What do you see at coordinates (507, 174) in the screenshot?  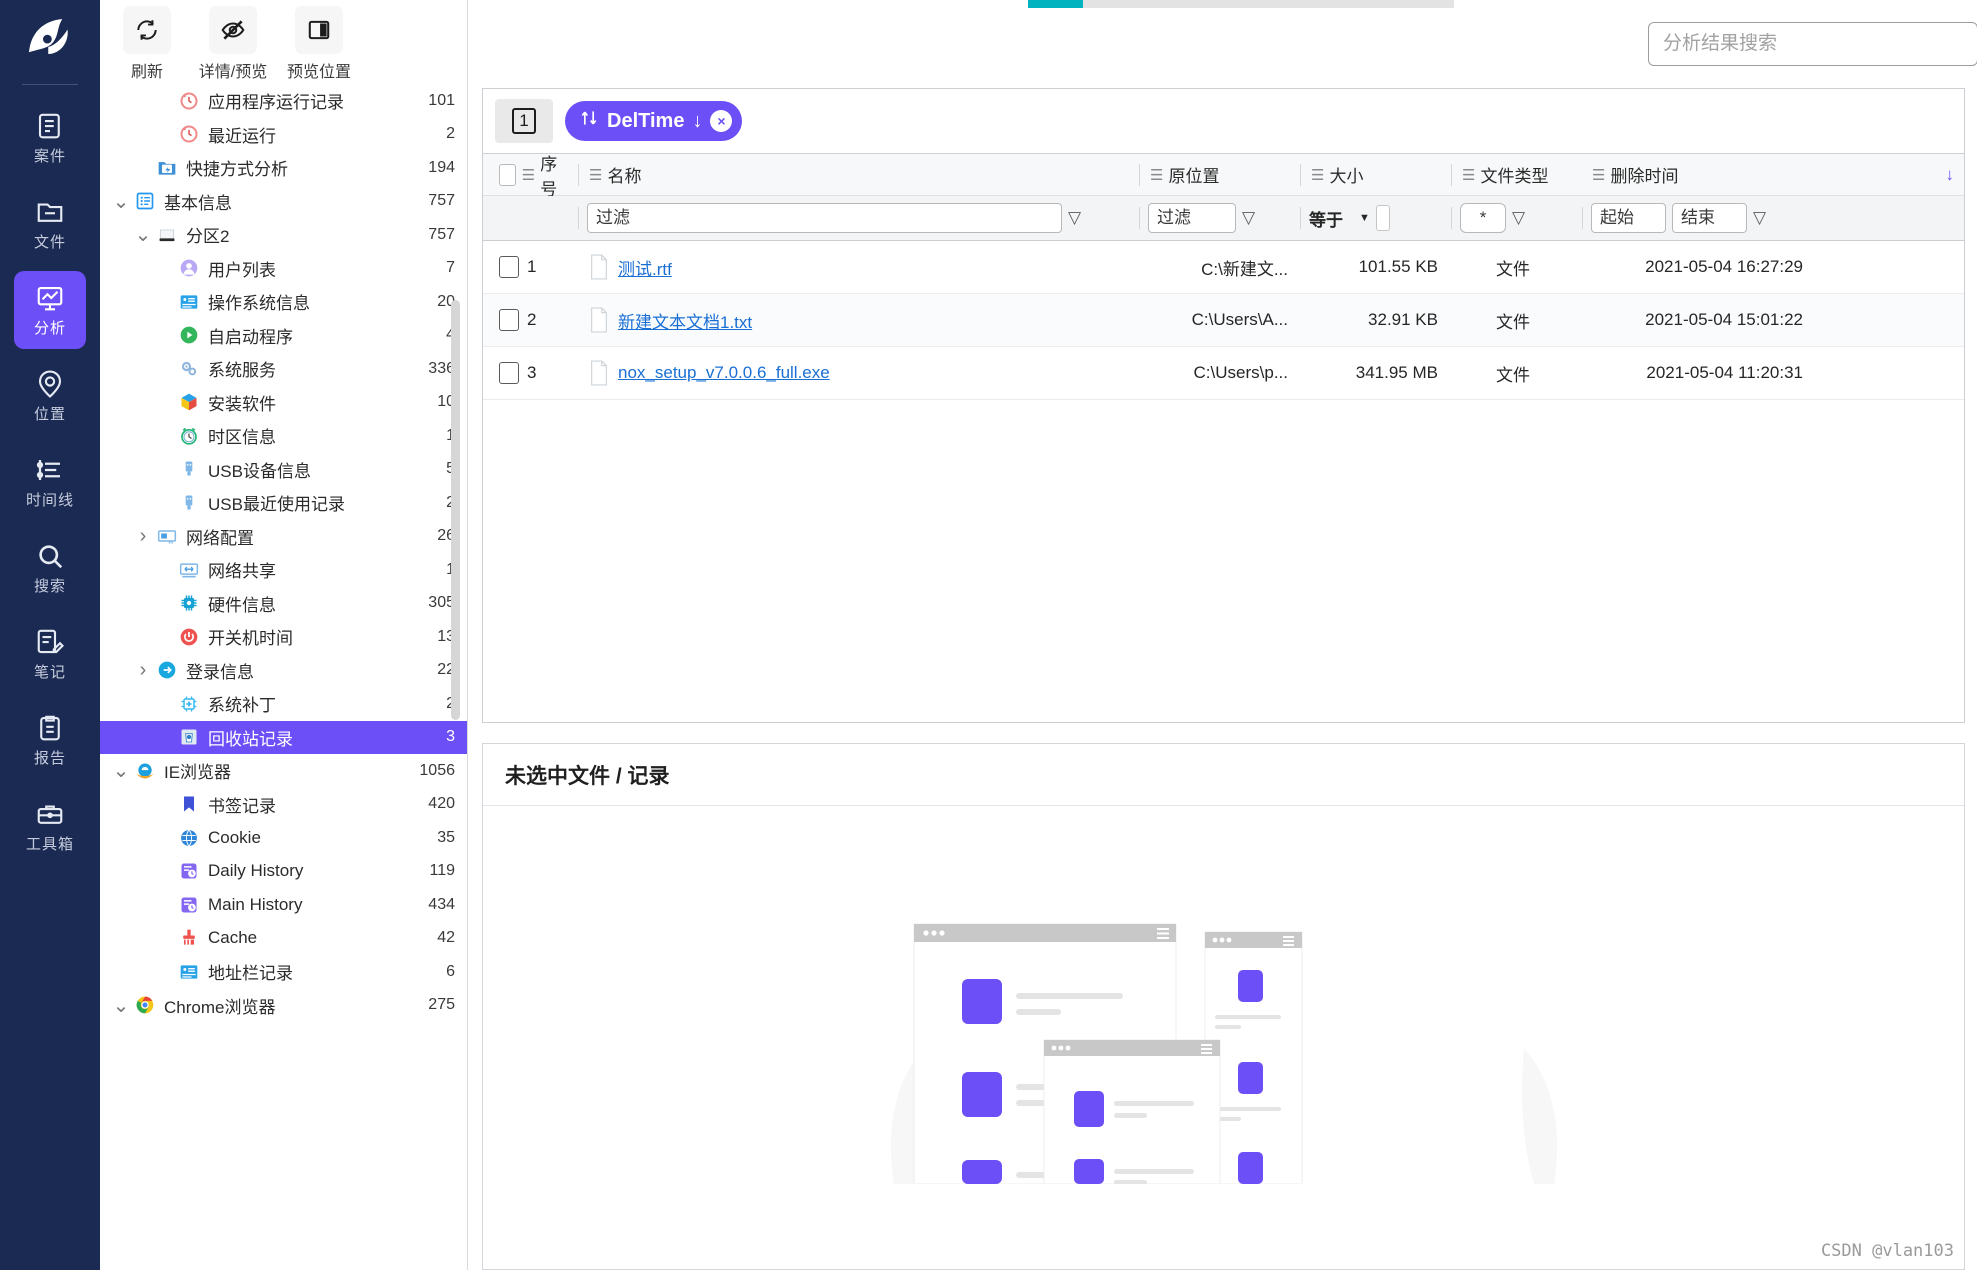 I see `select-all-checkbox` at bounding box center [507, 174].